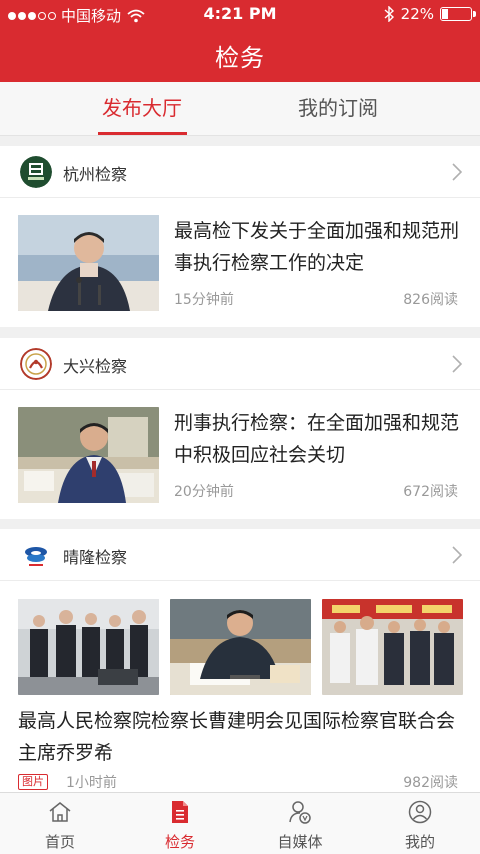  Describe the element at coordinates (237, 737) in the screenshot. I see `article-headline: 最高人民检察院检察长曹建明会见国际检察官联合会主席乔罗希` at that location.